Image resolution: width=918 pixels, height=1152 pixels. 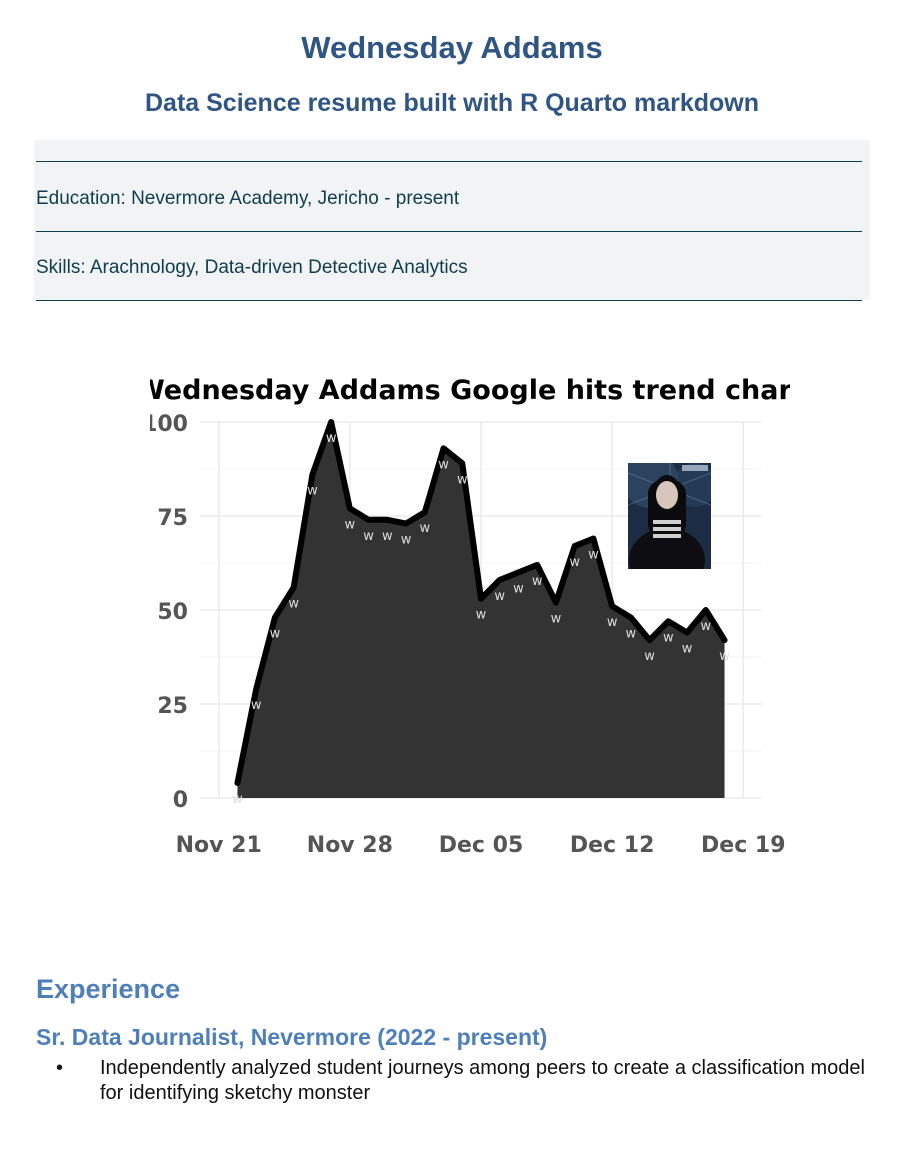 I want to click on experience-heading: Experience, so click(x=108, y=989).